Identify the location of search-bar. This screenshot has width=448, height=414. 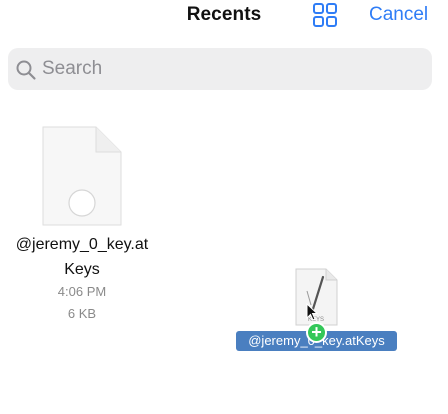
(220, 69).